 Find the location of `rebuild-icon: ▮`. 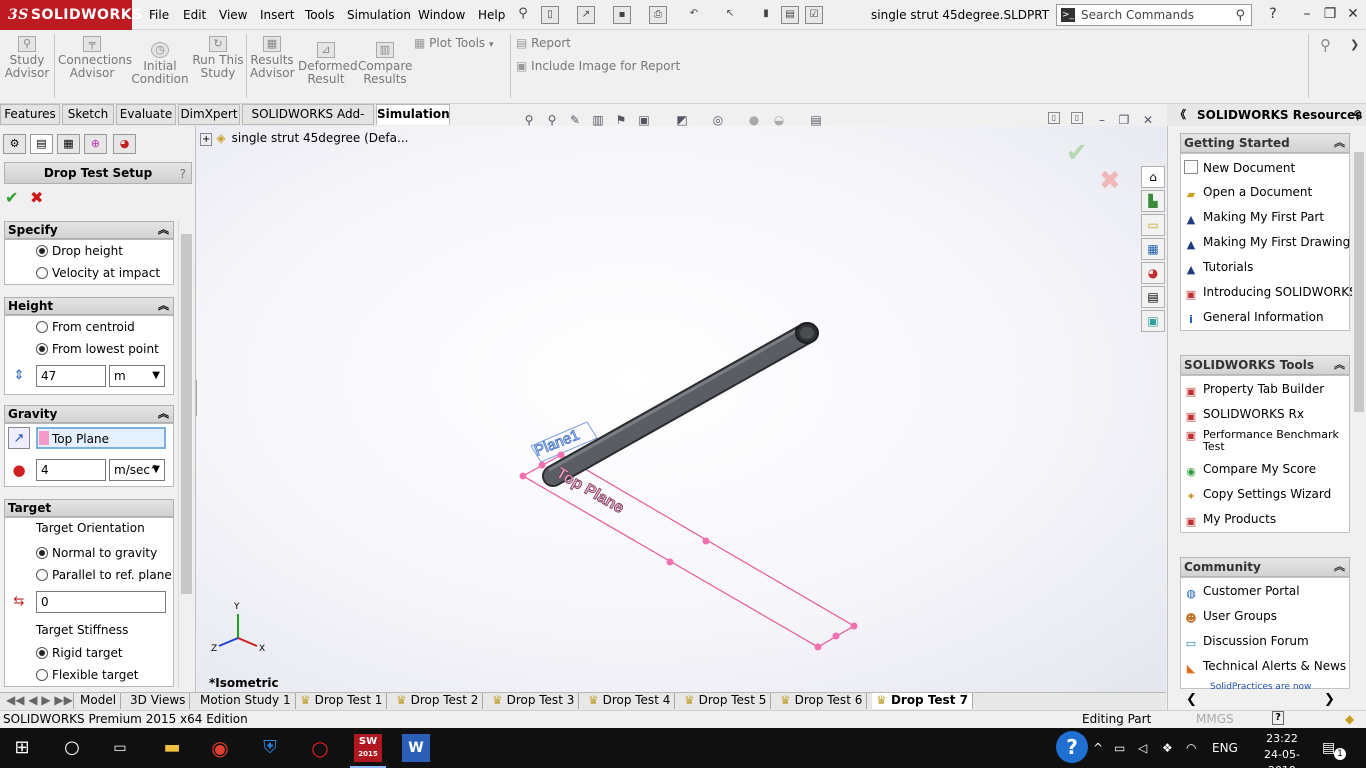

rebuild-icon: ▮ is located at coordinates (766, 15).